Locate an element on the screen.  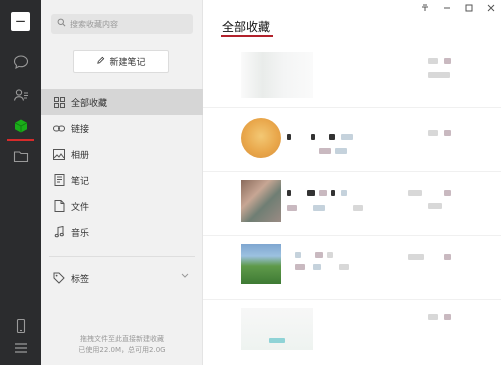
category-nav: 全部收藏 链接 相册 笔记 文件 音乐 is located at coordinates (122, 167).